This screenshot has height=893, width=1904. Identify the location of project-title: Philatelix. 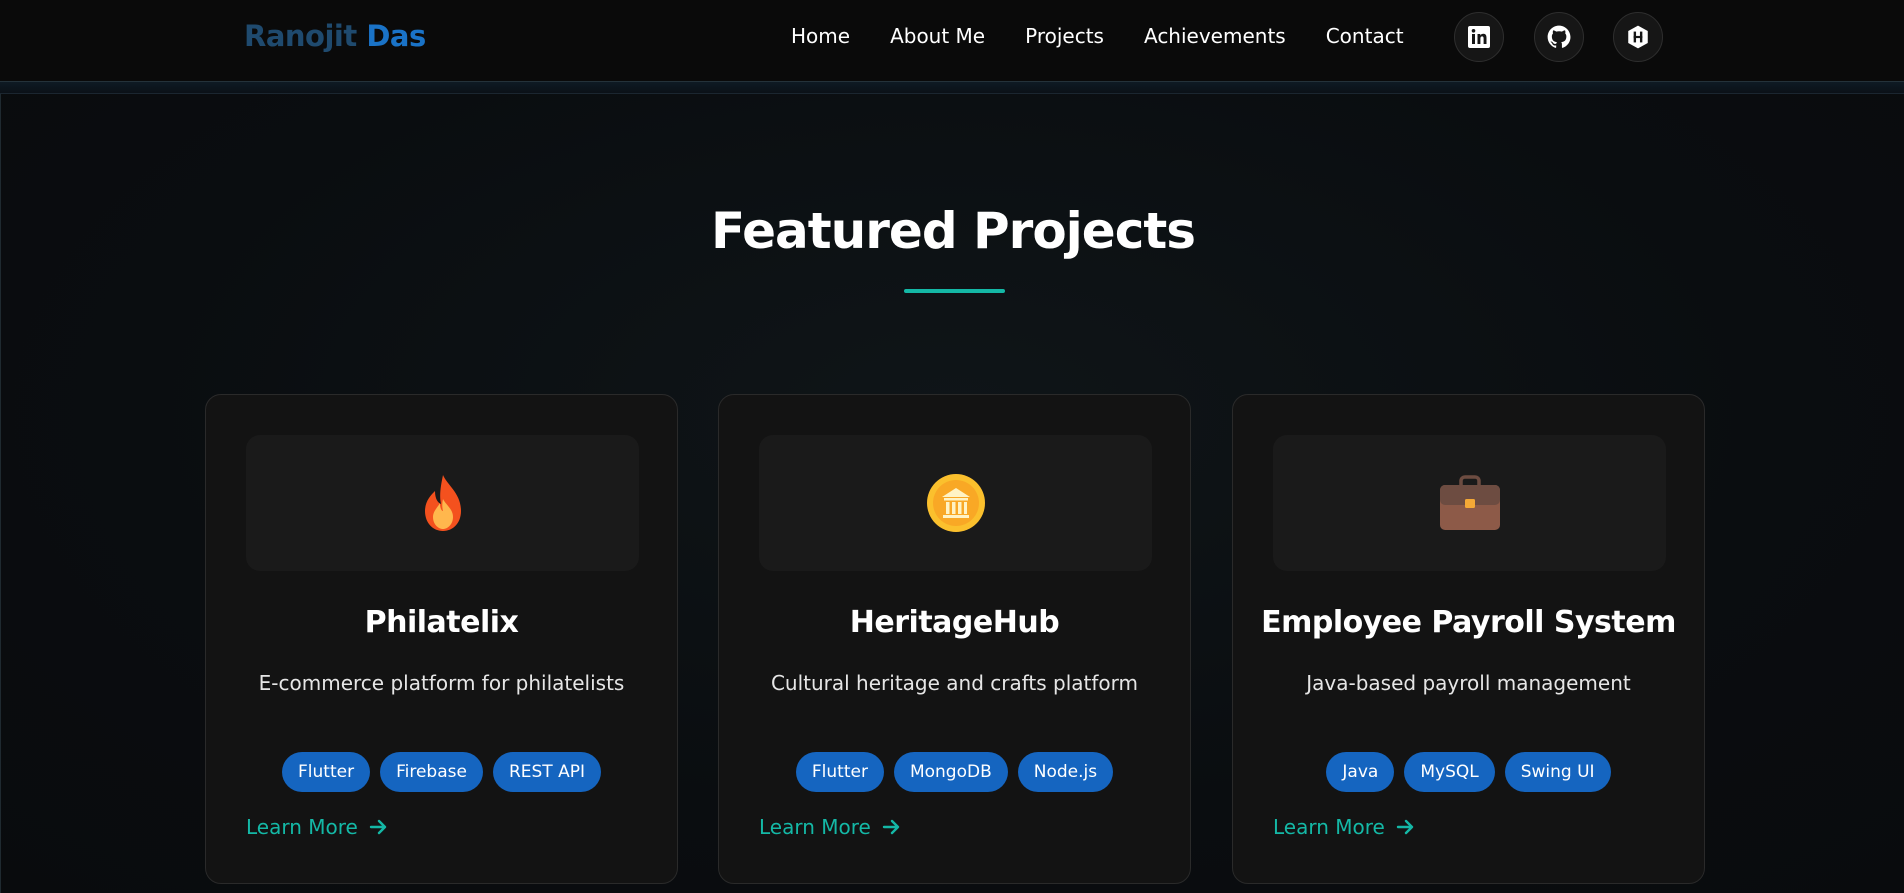
(441, 622).